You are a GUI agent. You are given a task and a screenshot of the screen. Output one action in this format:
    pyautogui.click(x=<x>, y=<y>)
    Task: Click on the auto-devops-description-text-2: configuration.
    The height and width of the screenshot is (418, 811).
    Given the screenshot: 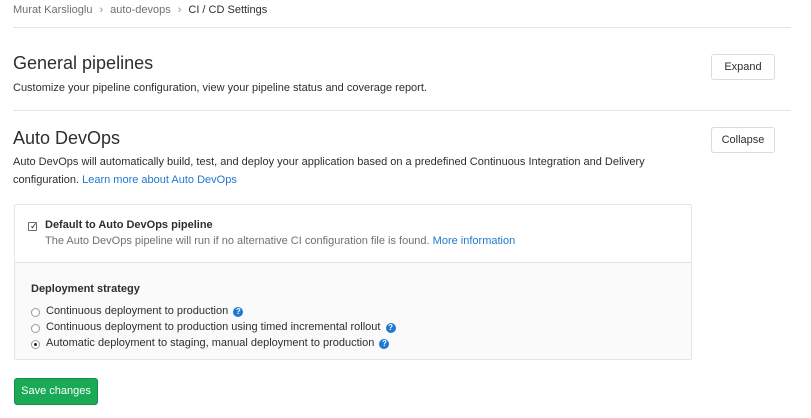 What is the action you would take?
    pyautogui.click(x=46, y=180)
    